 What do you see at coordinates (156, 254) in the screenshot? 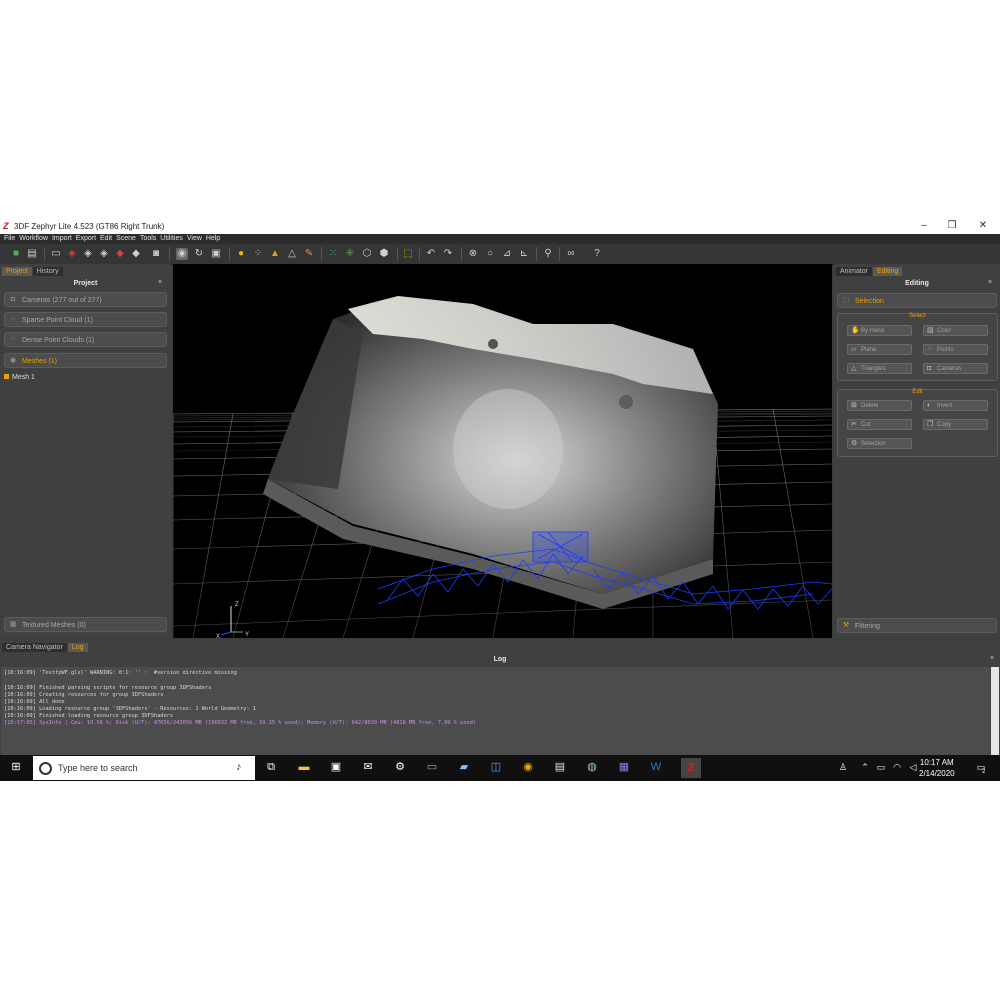
I see `camera-icon: ◙` at bounding box center [156, 254].